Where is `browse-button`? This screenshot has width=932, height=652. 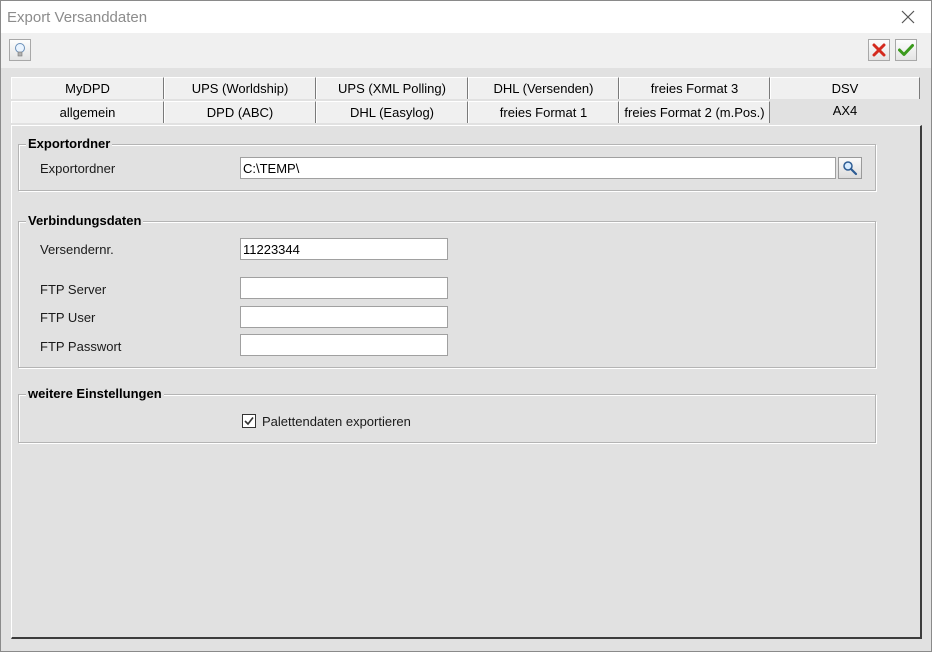 browse-button is located at coordinates (850, 168).